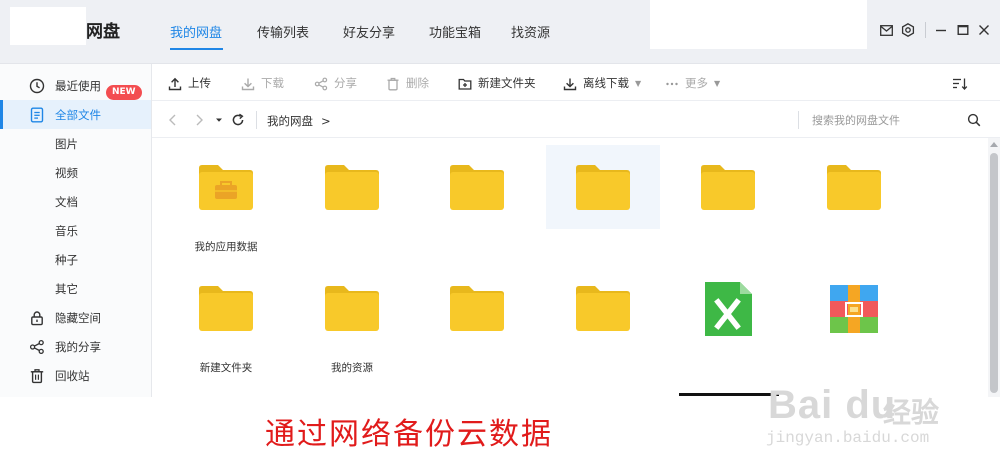  What do you see at coordinates (925, 30) in the screenshot?
I see `window-controls-divider` at bounding box center [925, 30].